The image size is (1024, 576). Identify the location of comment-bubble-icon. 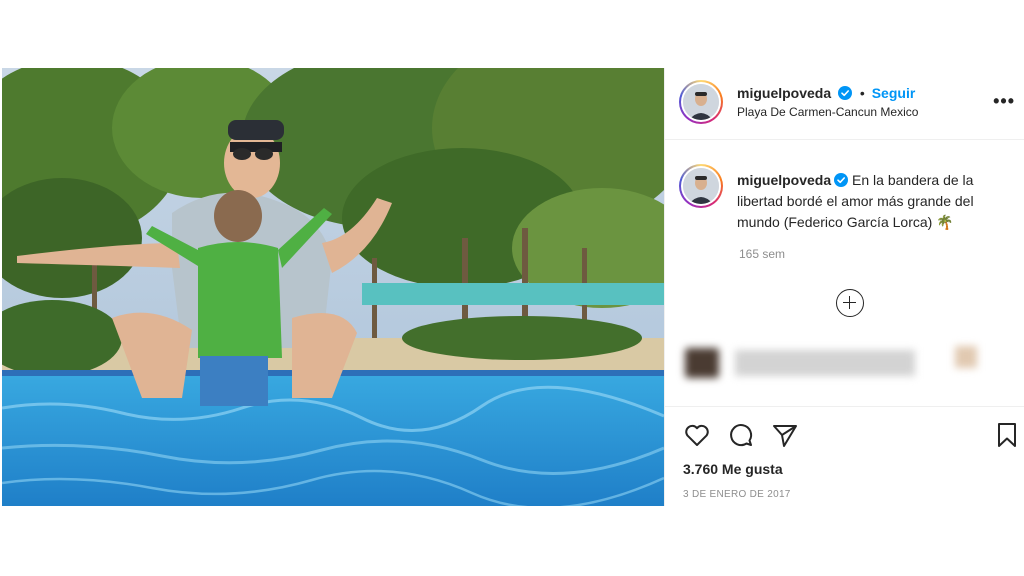
(741, 435).